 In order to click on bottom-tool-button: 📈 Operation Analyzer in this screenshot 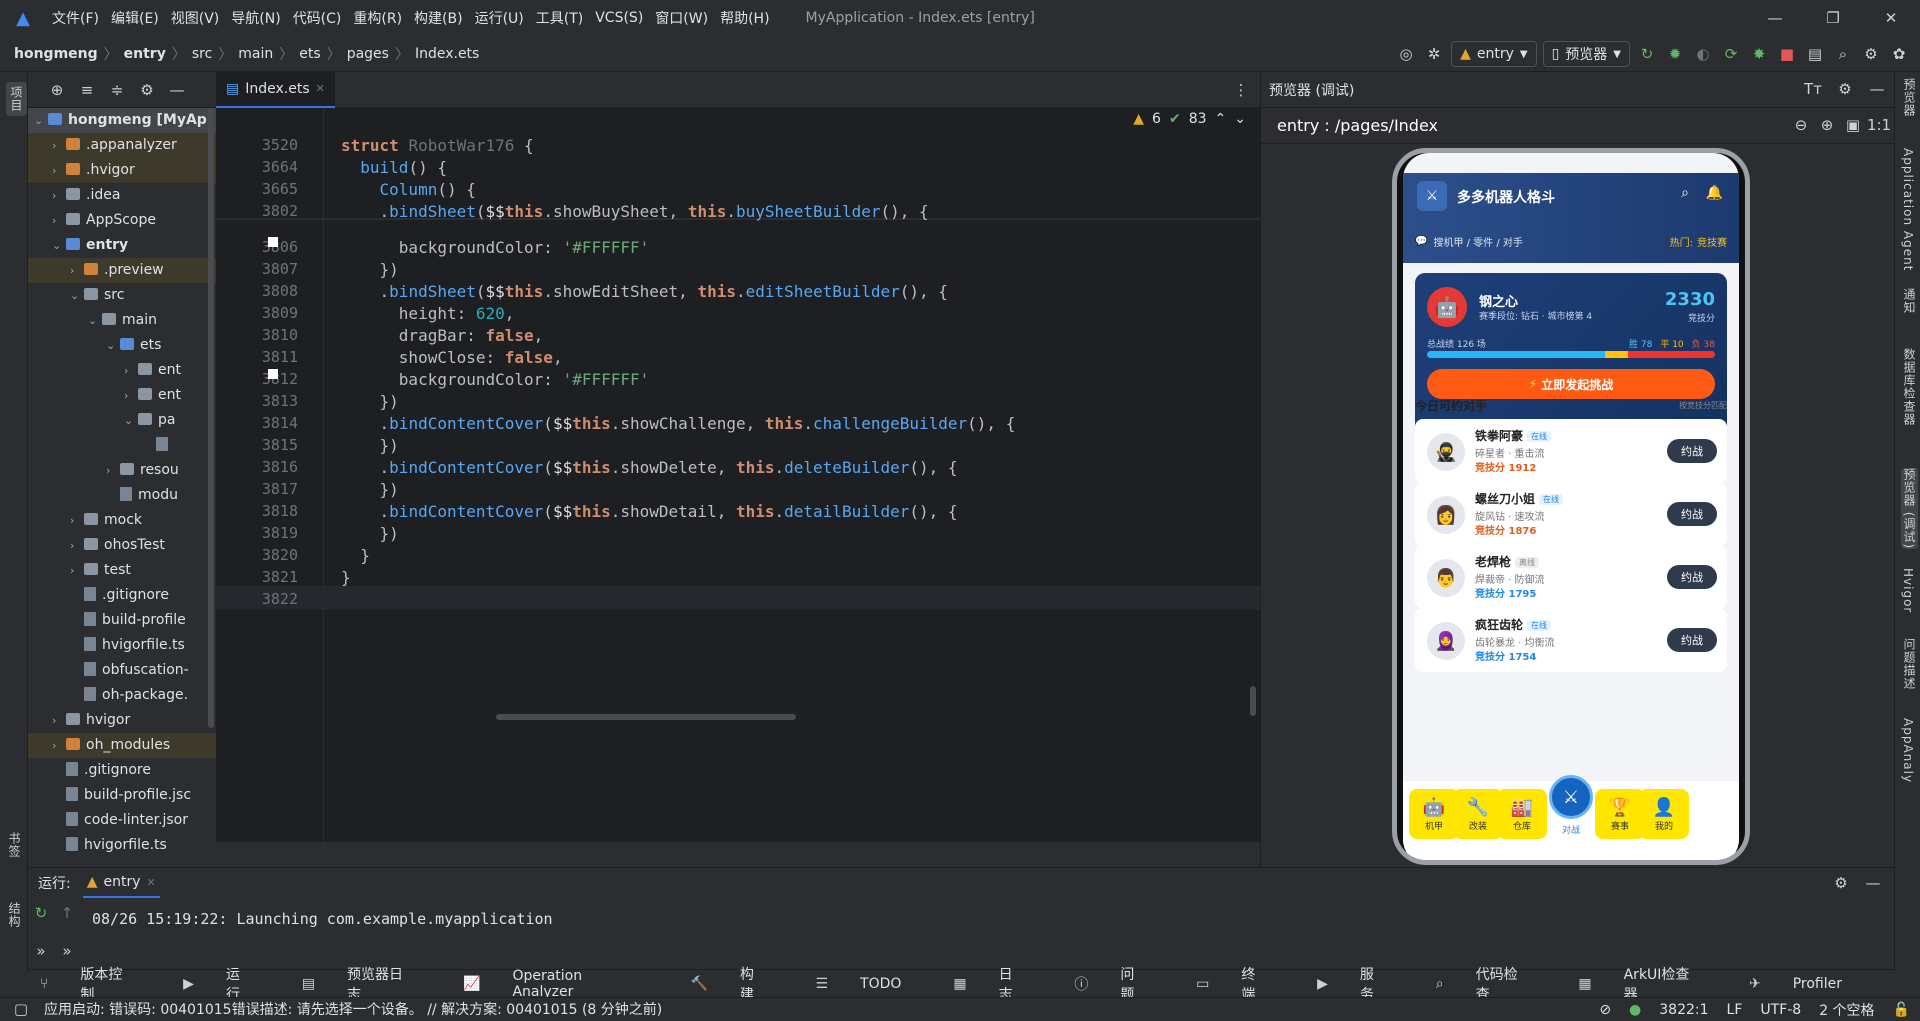, I will do `click(563, 984)`.